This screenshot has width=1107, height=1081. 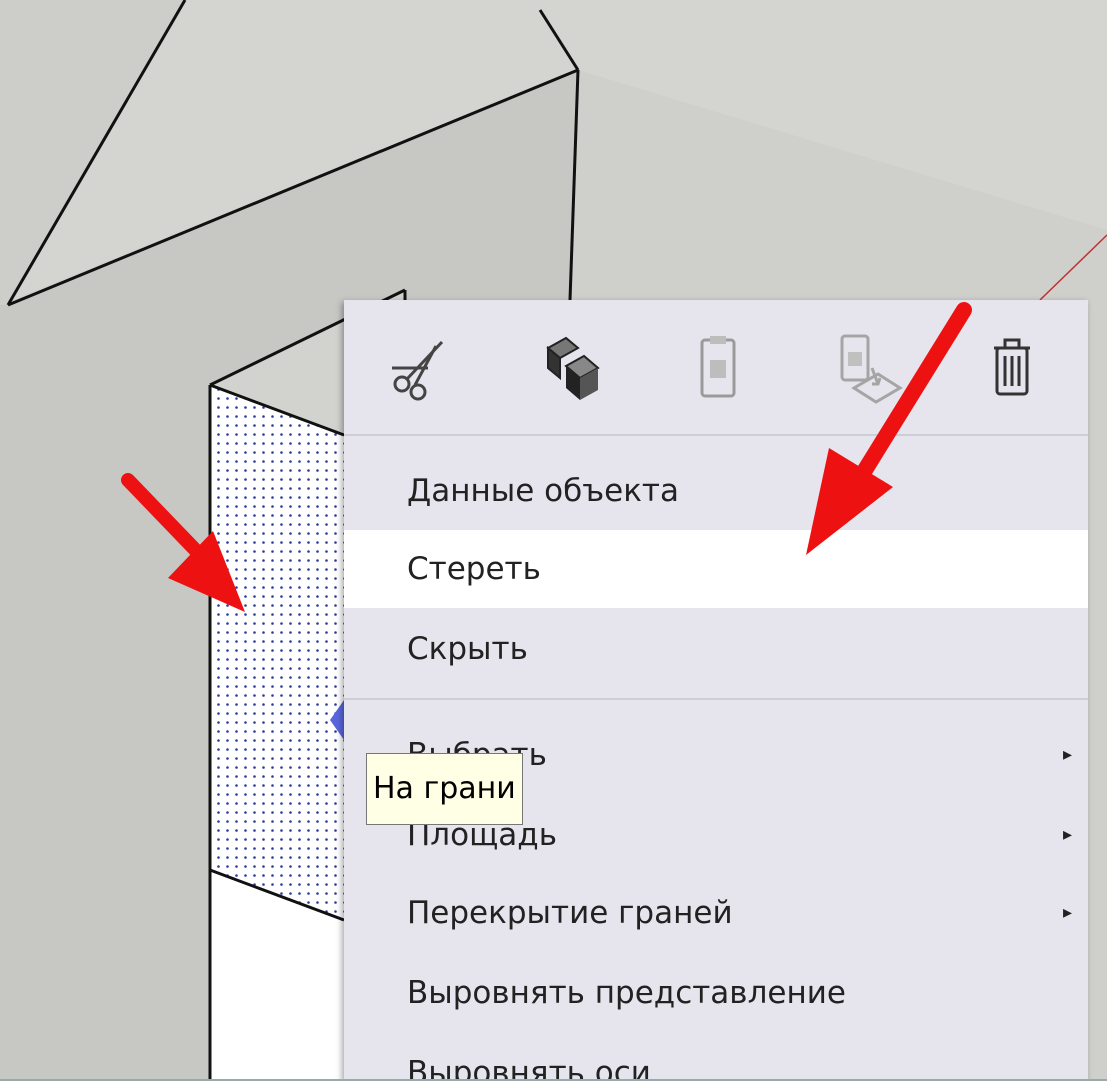 I want to click on inference-tooltip: На грани, so click(x=444, y=789).